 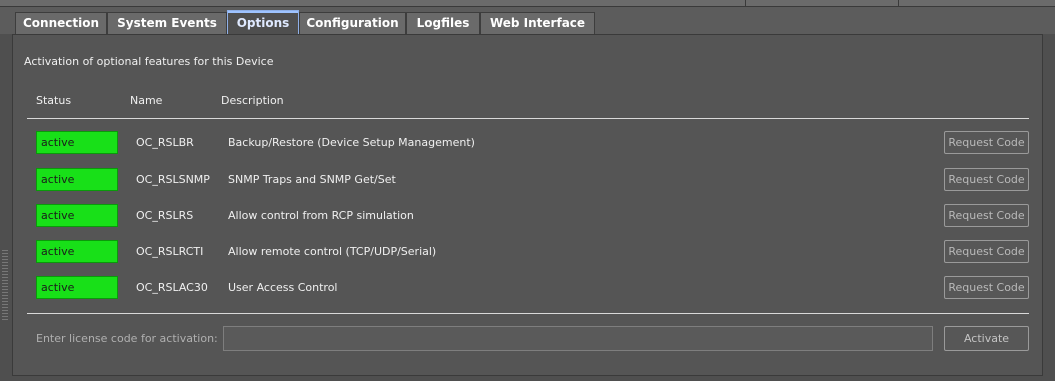 What do you see at coordinates (528, 118) in the screenshot?
I see `header-divider` at bounding box center [528, 118].